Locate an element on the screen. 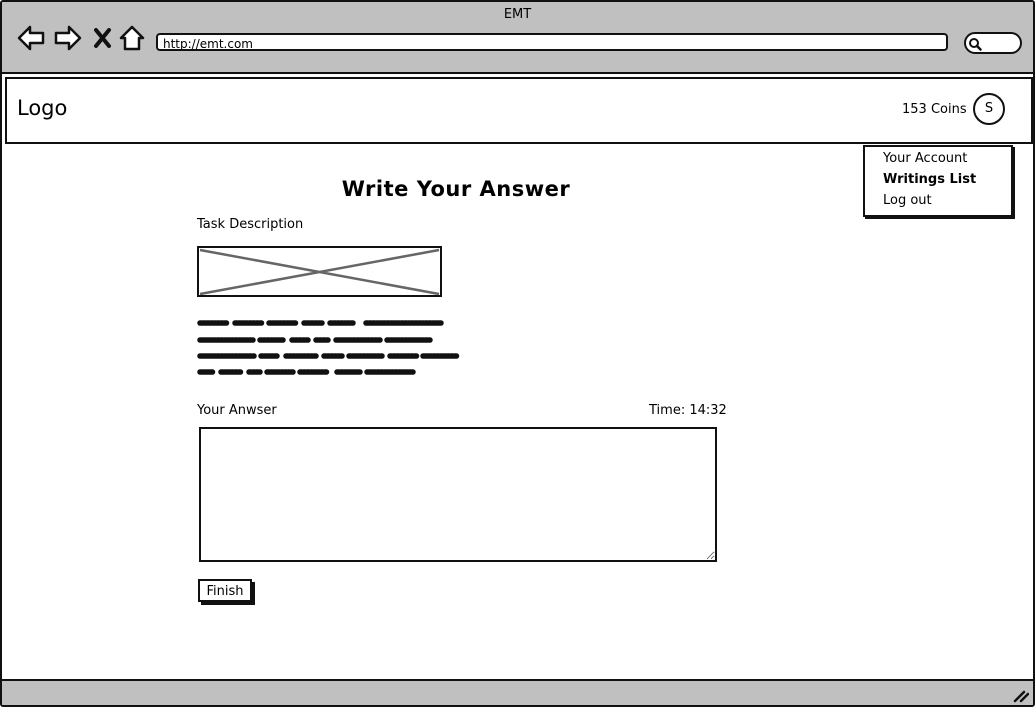 Image resolution: width=1035 pixels, height=707 pixels. search-icon is located at coordinates (975, 44).